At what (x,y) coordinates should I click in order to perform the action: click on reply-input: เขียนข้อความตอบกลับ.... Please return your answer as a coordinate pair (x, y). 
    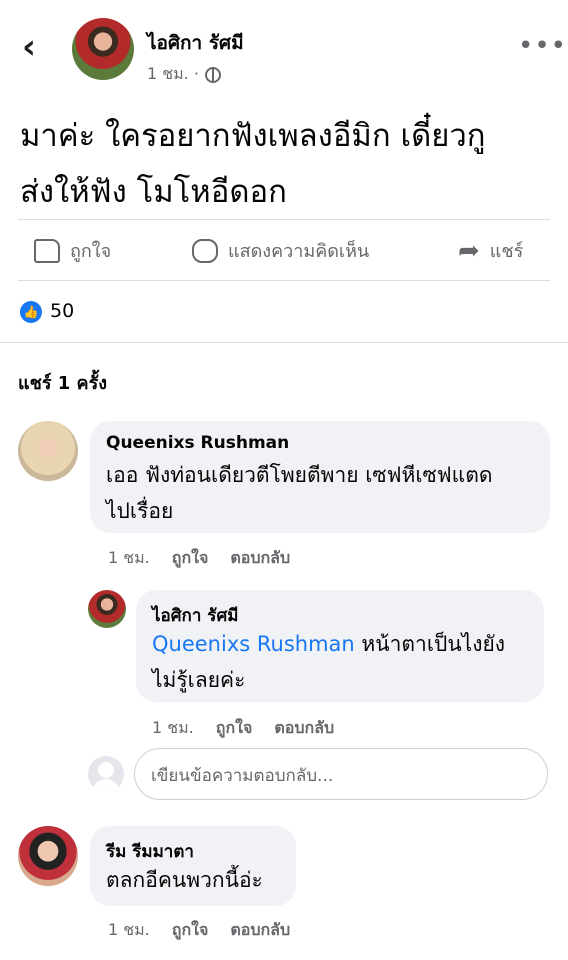
    Looking at the image, I should click on (341, 774).